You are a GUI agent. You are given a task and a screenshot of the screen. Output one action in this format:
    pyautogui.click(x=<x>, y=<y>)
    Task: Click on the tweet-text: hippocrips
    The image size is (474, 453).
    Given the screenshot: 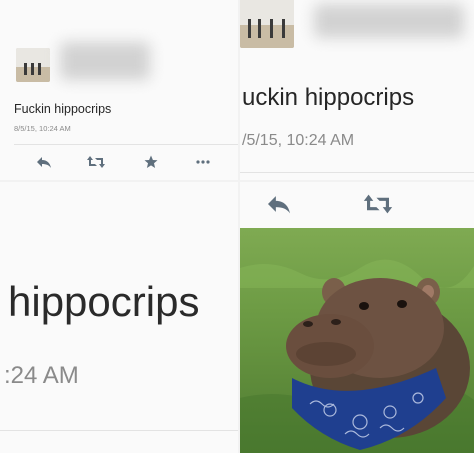 What is the action you would take?
    pyautogui.click(x=104, y=301)
    